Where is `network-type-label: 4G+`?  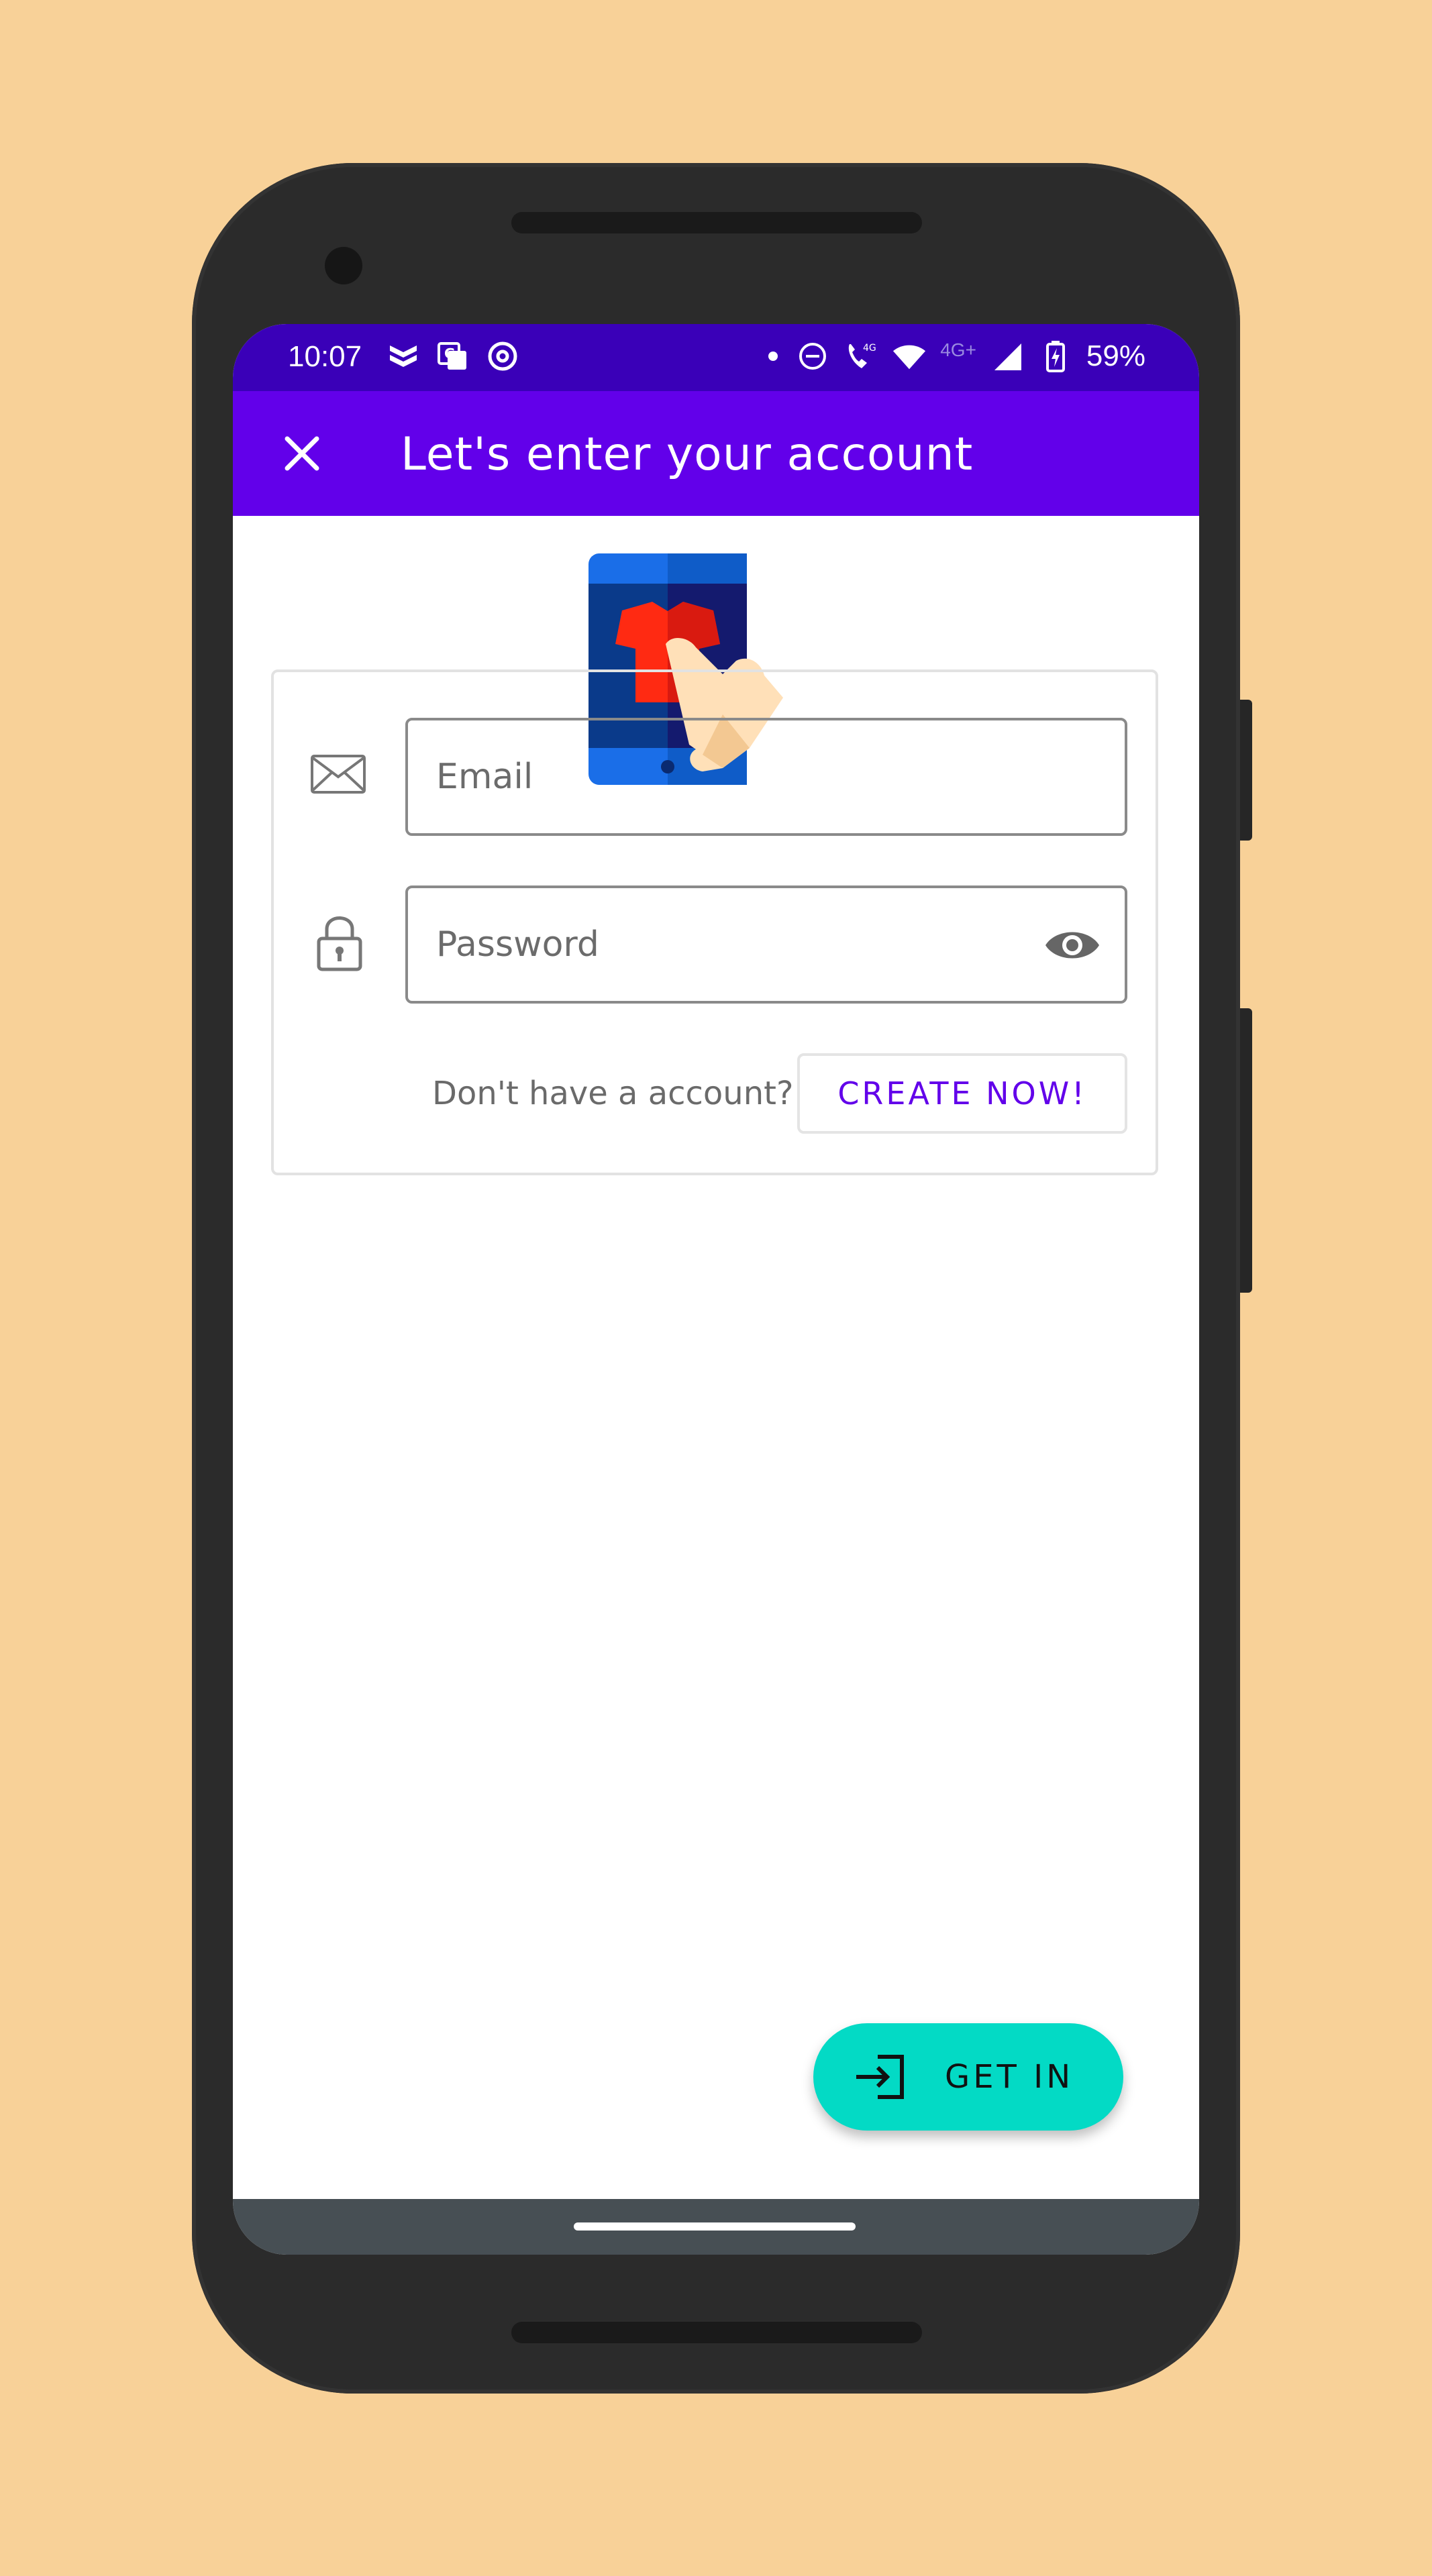
network-type-label: 4G+ is located at coordinates (958, 349).